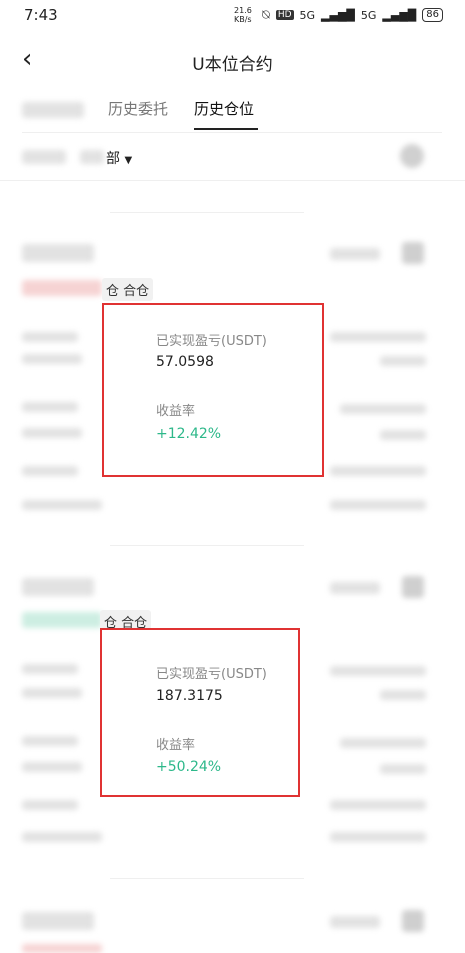 This screenshot has width=465, height=953. Describe the element at coordinates (266, 15) in the screenshot. I see `mute-icon: ⍉` at that location.